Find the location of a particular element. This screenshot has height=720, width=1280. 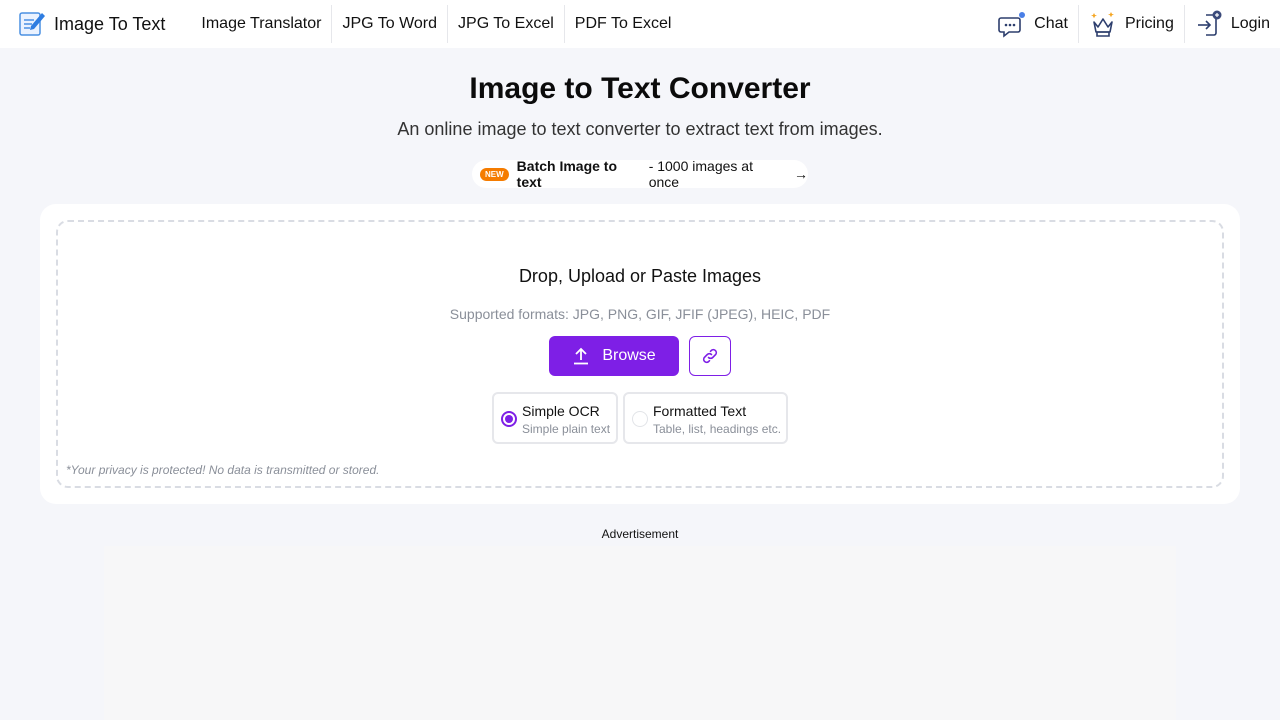

browse-label: Browse is located at coordinates (629, 355).